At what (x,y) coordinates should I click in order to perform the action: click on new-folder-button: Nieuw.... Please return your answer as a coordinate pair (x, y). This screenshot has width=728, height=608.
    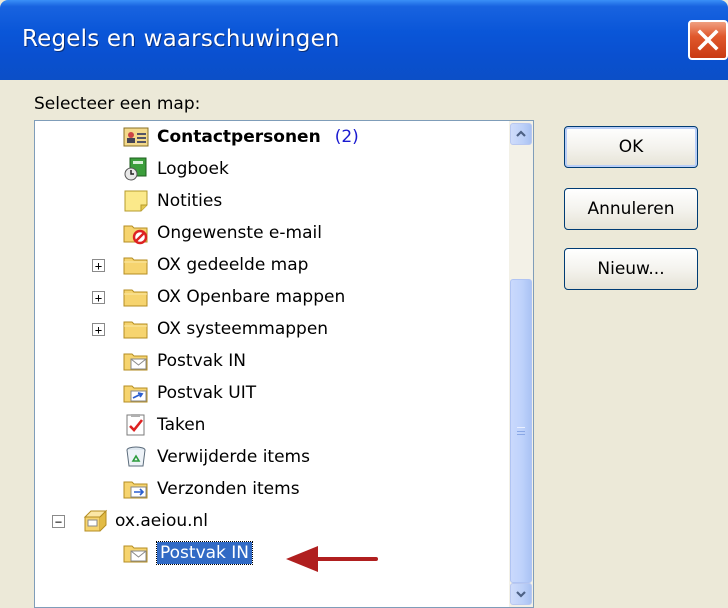
    Looking at the image, I should click on (631, 269).